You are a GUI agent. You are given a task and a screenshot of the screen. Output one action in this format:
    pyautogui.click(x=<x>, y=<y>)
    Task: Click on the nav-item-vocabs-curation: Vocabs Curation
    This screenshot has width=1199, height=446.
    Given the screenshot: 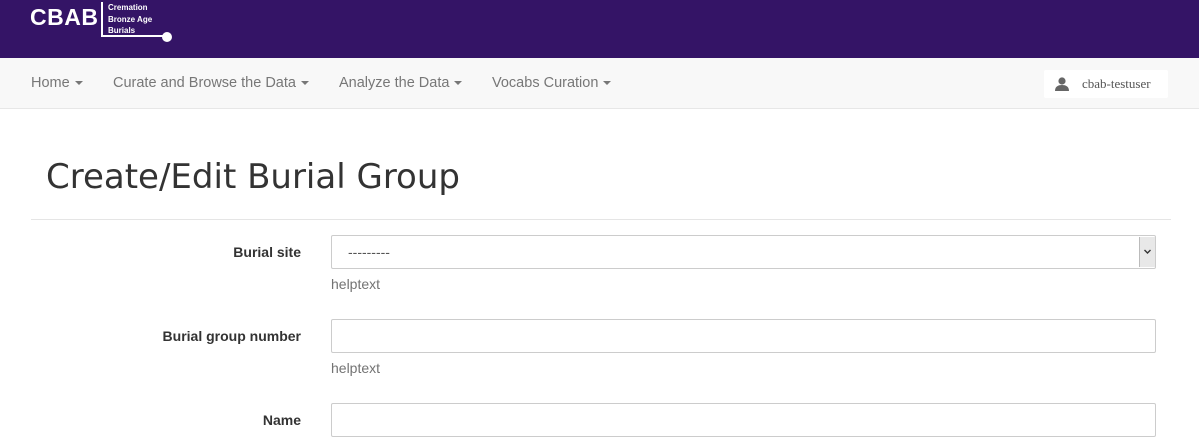 What is the action you would take?
    pyautogui.click(x=552, y=83)
    